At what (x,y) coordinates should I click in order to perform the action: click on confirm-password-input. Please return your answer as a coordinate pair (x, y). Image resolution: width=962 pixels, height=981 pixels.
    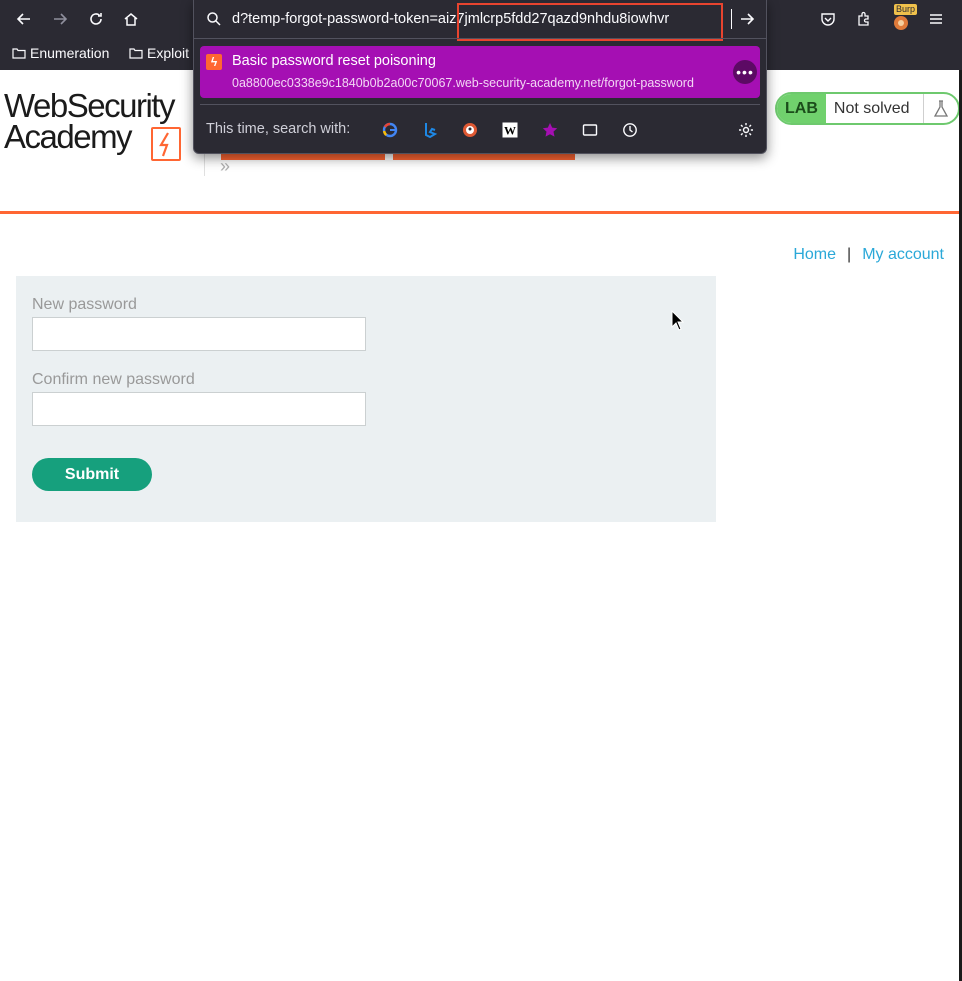
    Looking at the image, I should click on (199, 409).